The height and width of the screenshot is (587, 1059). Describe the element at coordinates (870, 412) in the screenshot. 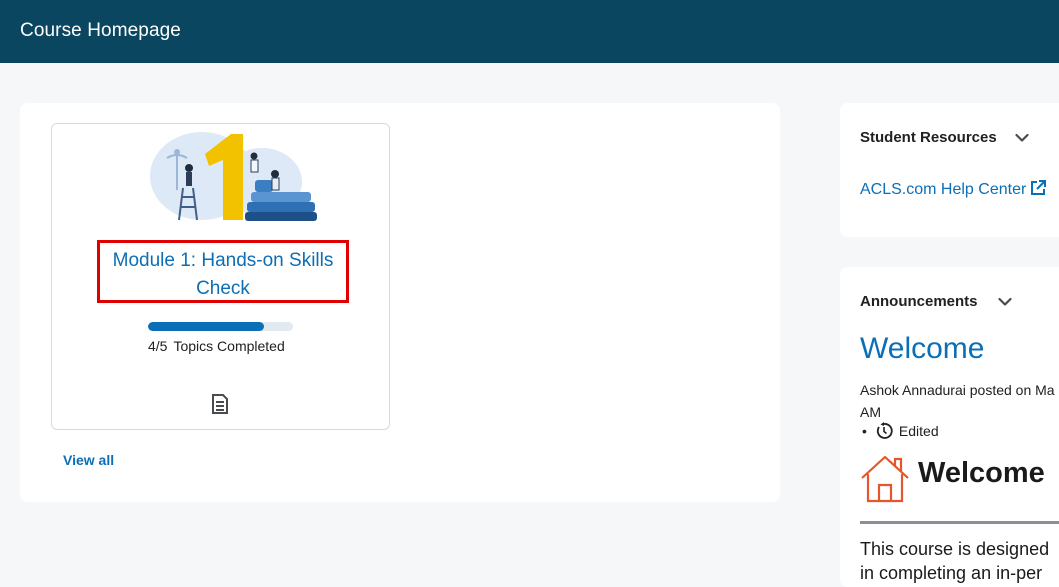

I see `announcement-time-line: AM` at that location.